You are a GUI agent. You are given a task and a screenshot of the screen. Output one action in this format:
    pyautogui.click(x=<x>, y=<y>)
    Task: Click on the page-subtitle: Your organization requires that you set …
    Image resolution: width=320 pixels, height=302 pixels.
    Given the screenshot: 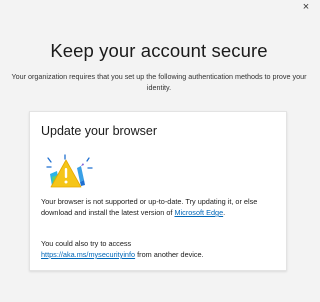 What is the action you would take?
    pyautogui.click(x=159, y=82)
    